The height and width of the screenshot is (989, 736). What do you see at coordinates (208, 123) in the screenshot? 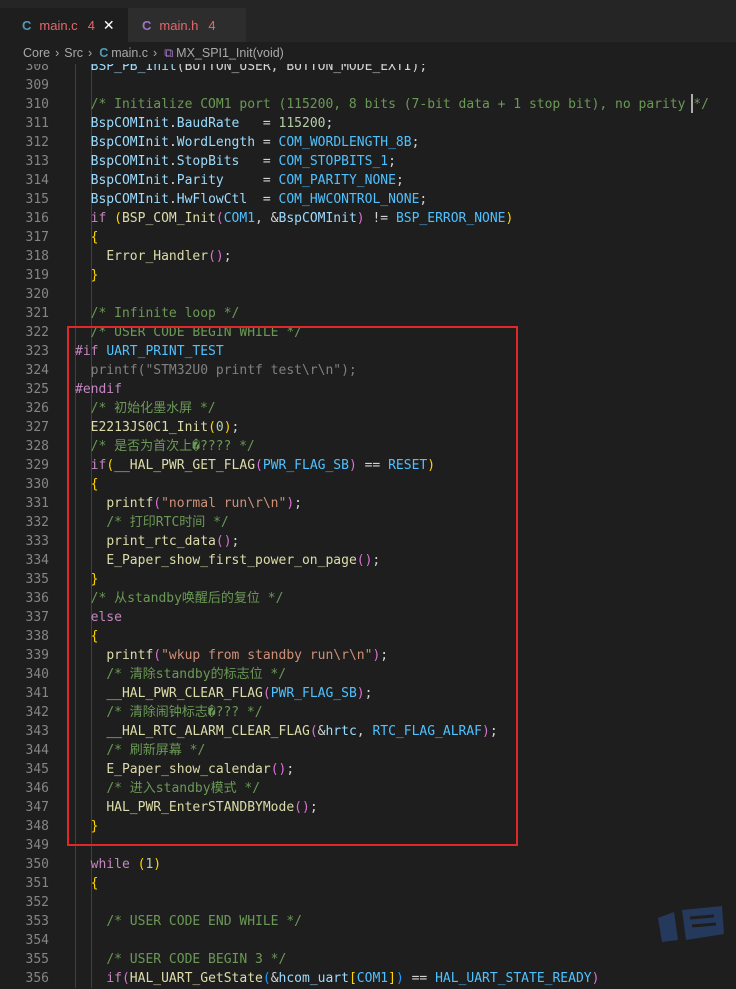
I see `code-token: BaudRate` at bounding box center [208, 123].